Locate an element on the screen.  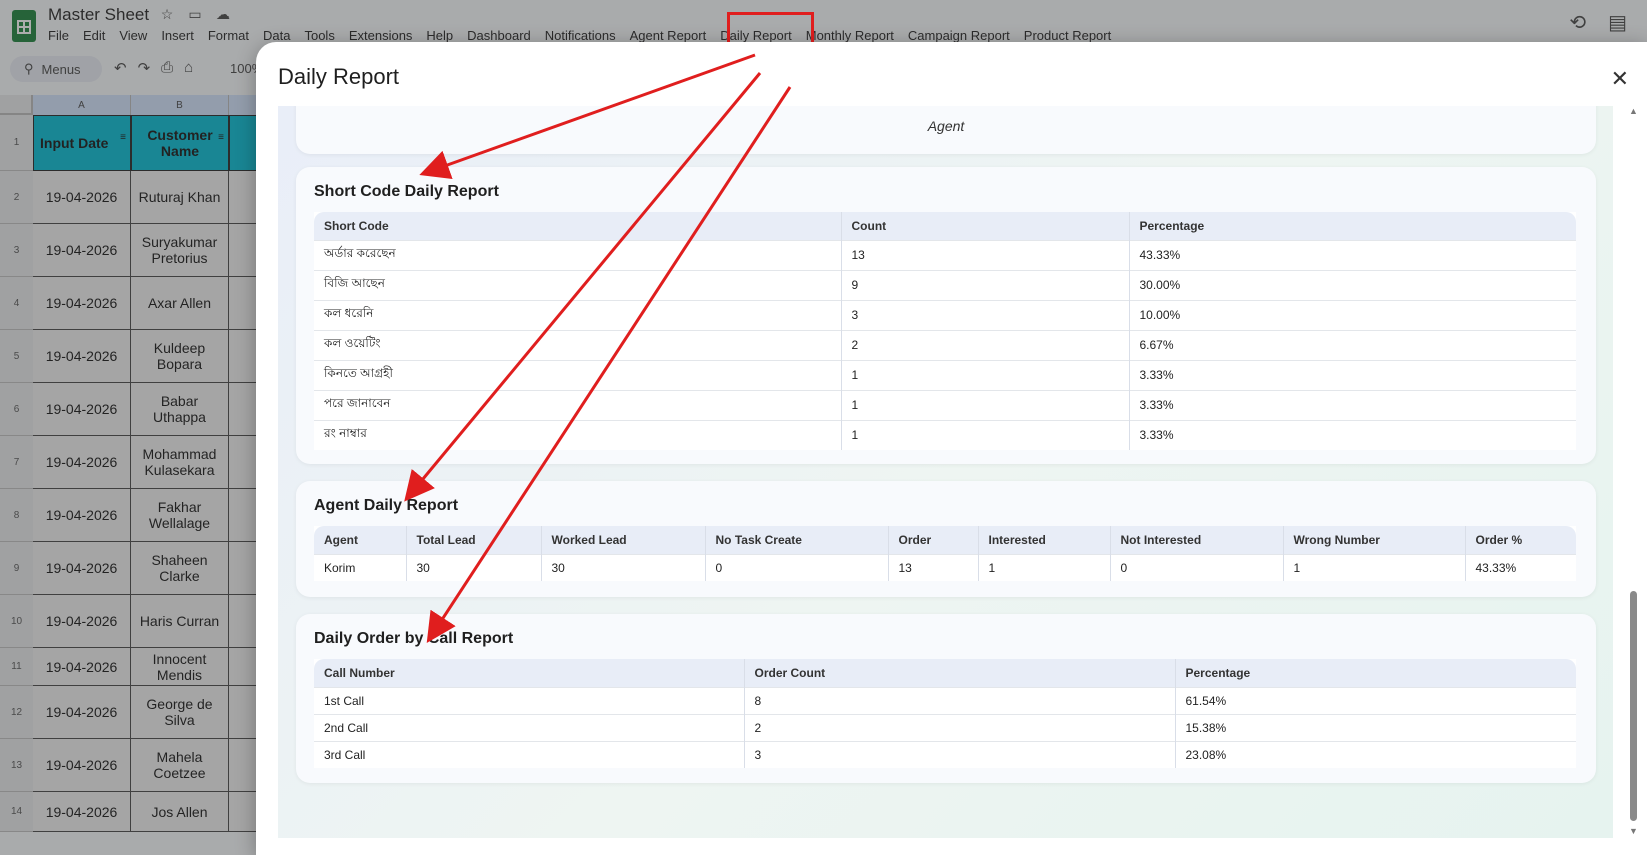
scroll-up-arrow-icon: ▲ is located at coordinates (1633, 111).